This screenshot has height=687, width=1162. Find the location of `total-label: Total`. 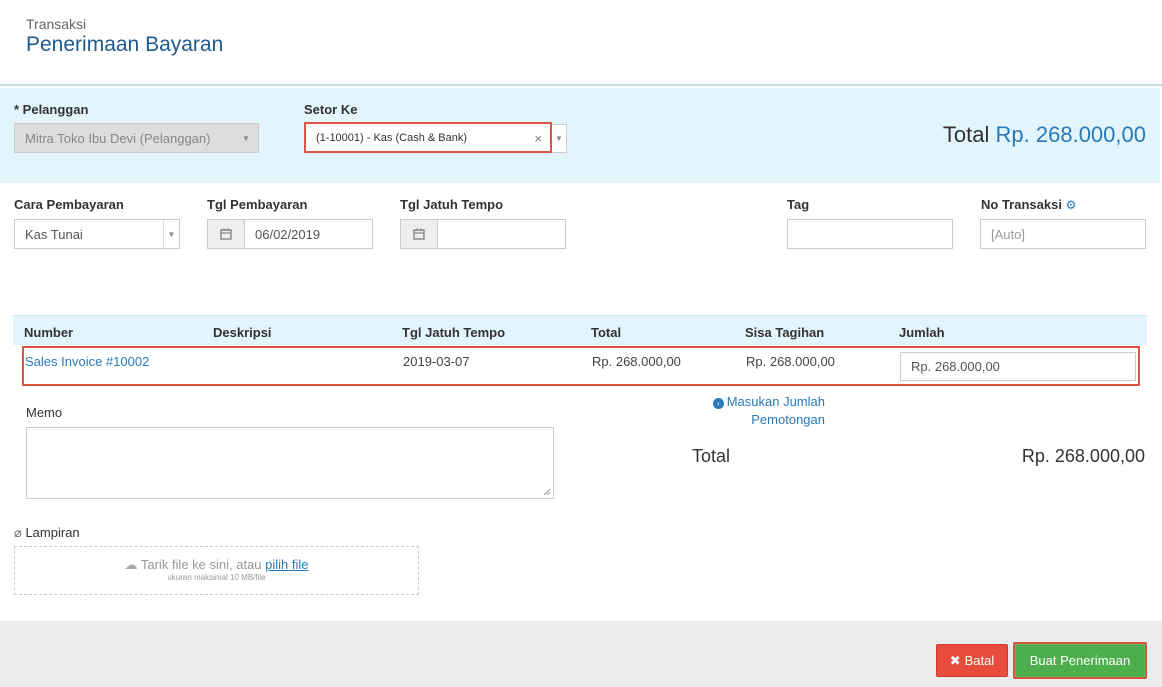

total-label: Total is located at coordinates (966, 134).